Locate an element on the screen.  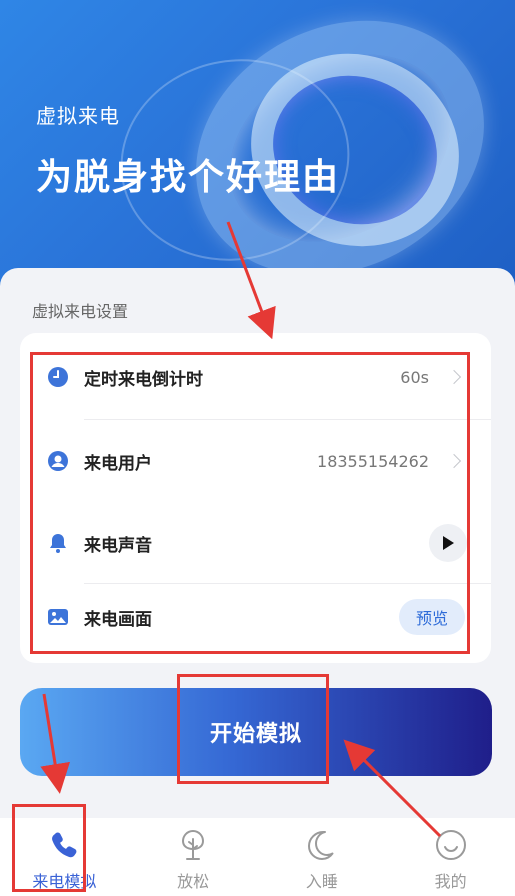
tab-mine: 我的 is located at coordinates (450, 857).